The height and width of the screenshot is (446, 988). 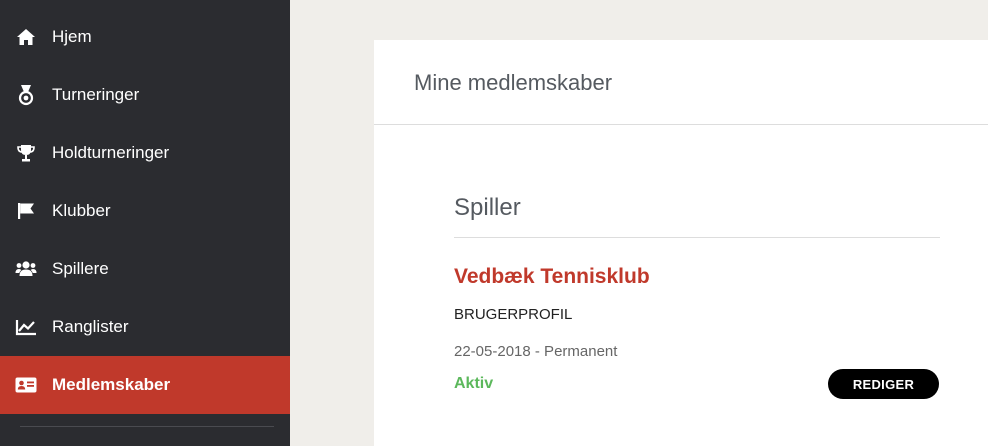 What do you see at coordinates (26, 327) in the screenshot?
I see `chart-line-icon` at bounding box center [26, 327].